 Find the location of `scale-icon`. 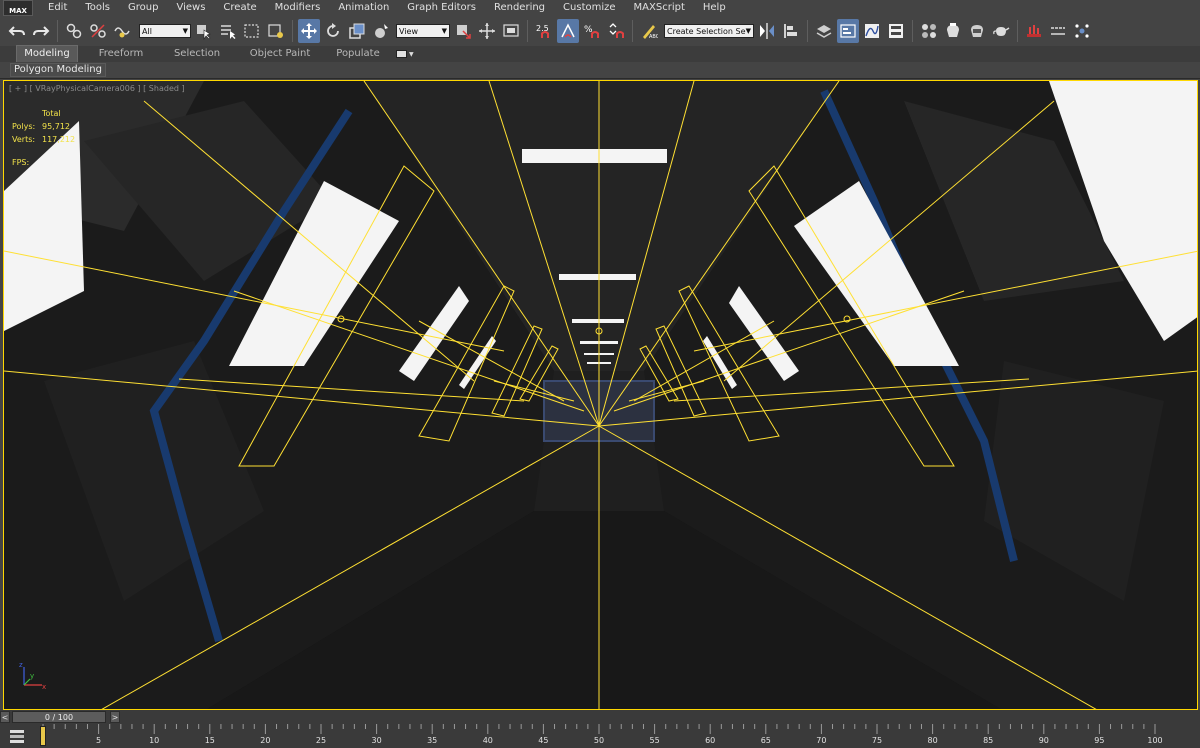

scale-icon is located at coordinates (357, 31).